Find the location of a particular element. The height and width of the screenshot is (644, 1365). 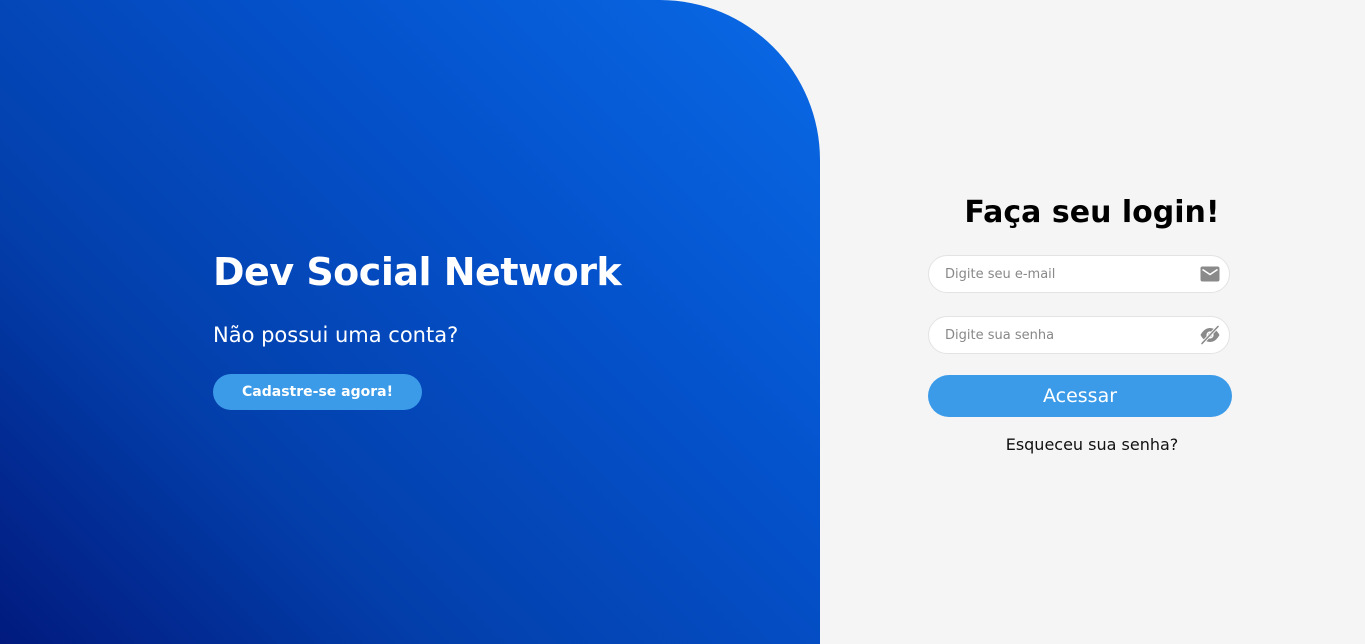

signup-prompt: Não possui uma conta? is located at coordinates (336, 335).